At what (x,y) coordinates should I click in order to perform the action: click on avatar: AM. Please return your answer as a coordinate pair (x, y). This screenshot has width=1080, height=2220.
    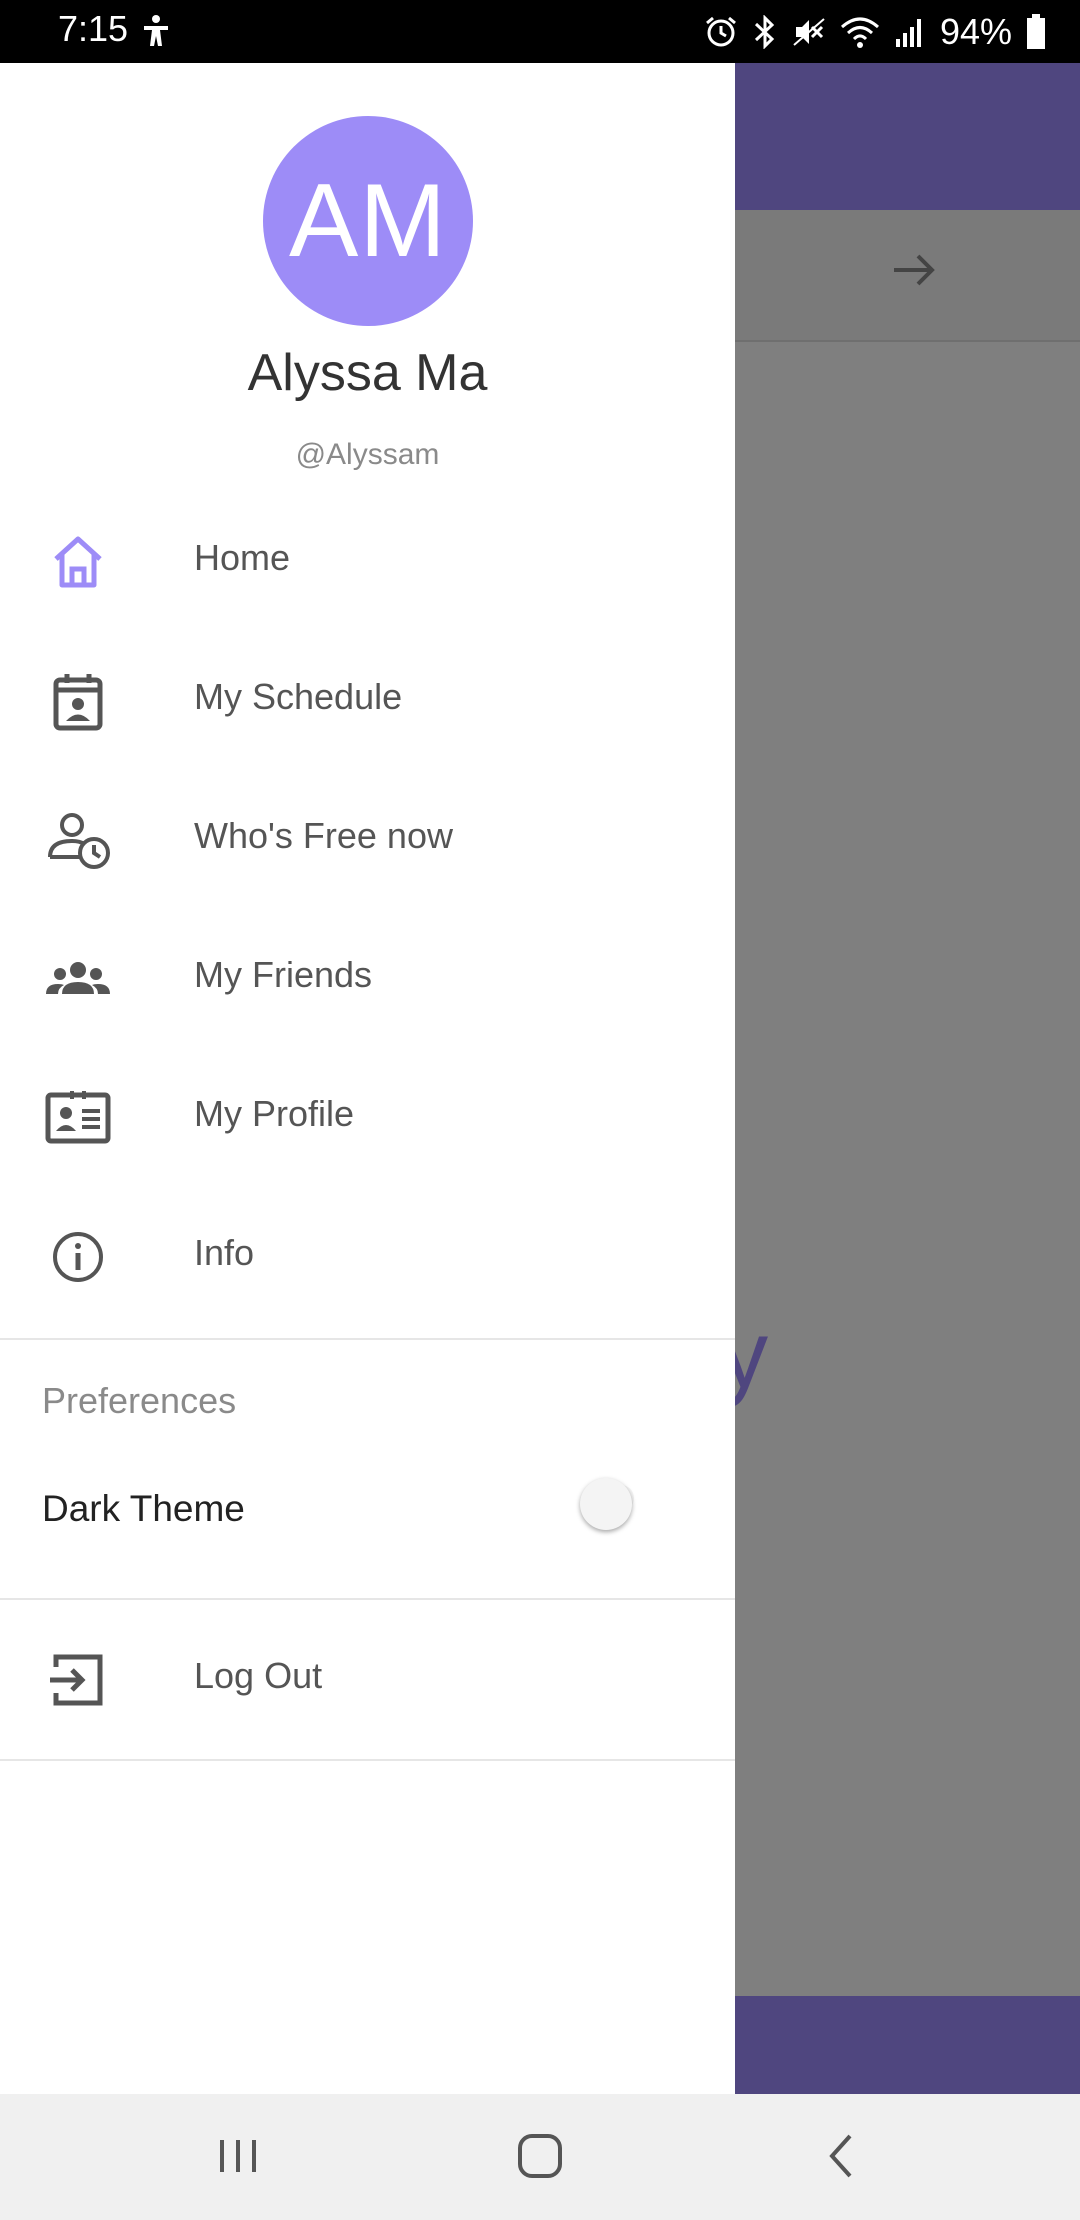
    Looking at the image, I should click on (368, 221).